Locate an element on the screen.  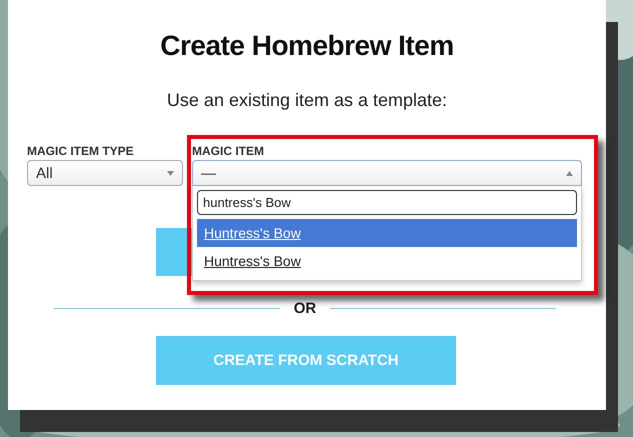
field-label: MAGIC ITEM is located at coordinates (228, 151).